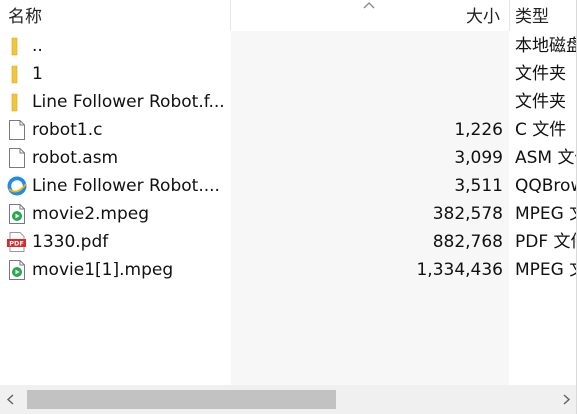 The width and height of the screenshot is (577, 414). What do you see at coordinates (67, 130) in the screenshot?
I see `file-name: robot1.c` at bounding box center [67, 130].